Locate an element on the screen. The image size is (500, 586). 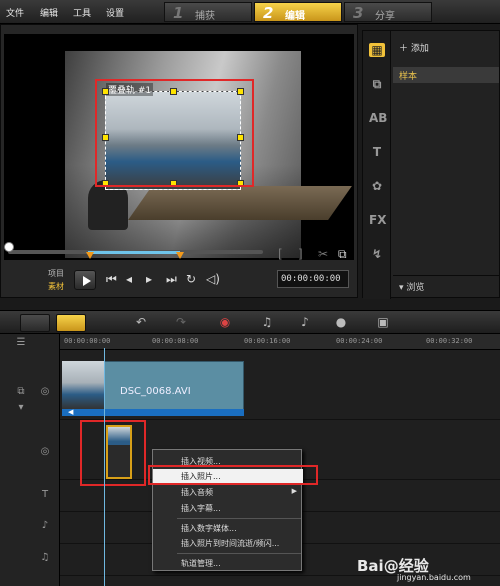
baidu-watermark: Bai@经验 jingyan.baidu.com is located at coordinates (427, 570).